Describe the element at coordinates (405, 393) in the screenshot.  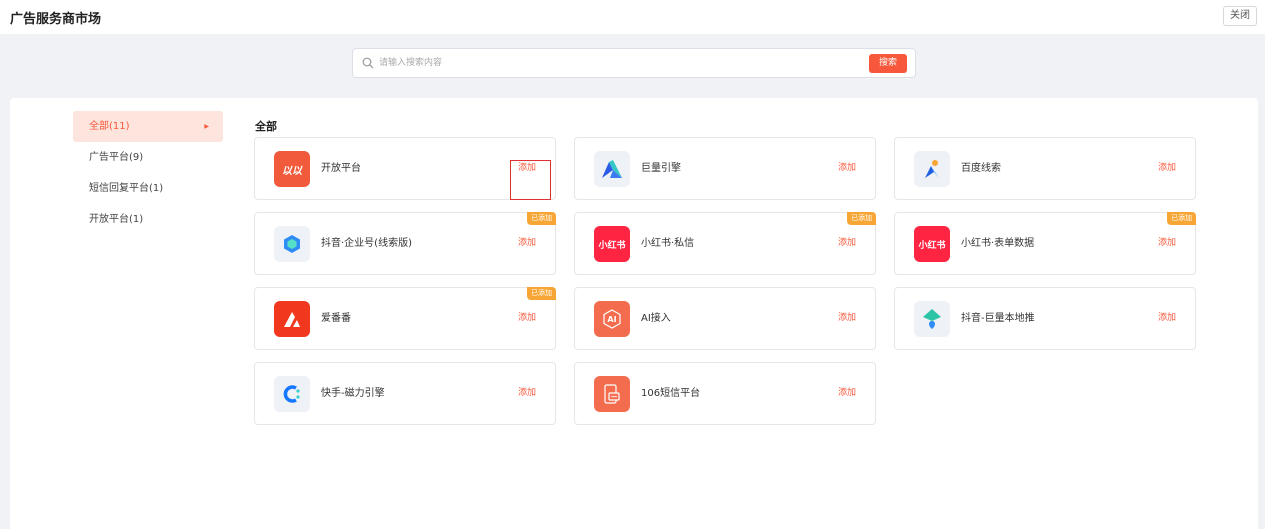
I see `service-card-kuaishou: 快手-磁力引擎 添加` at that location.